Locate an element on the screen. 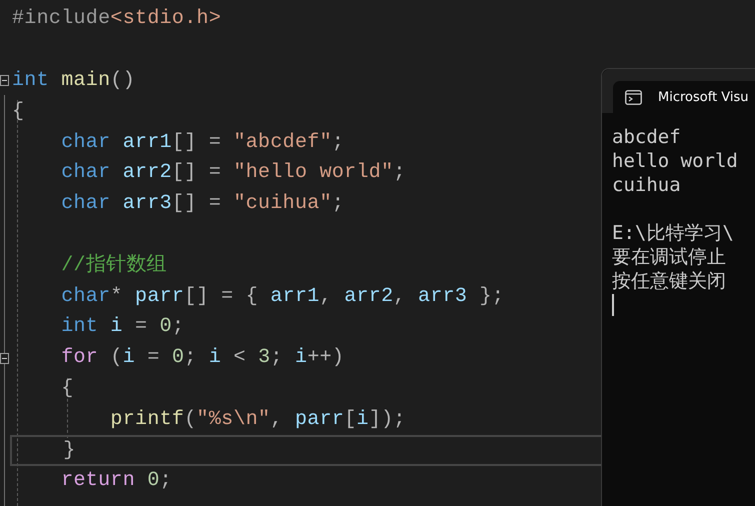 The height and width of the screenshot is (506, 755). code-line: return 0; is located at coordinates (116, 481).